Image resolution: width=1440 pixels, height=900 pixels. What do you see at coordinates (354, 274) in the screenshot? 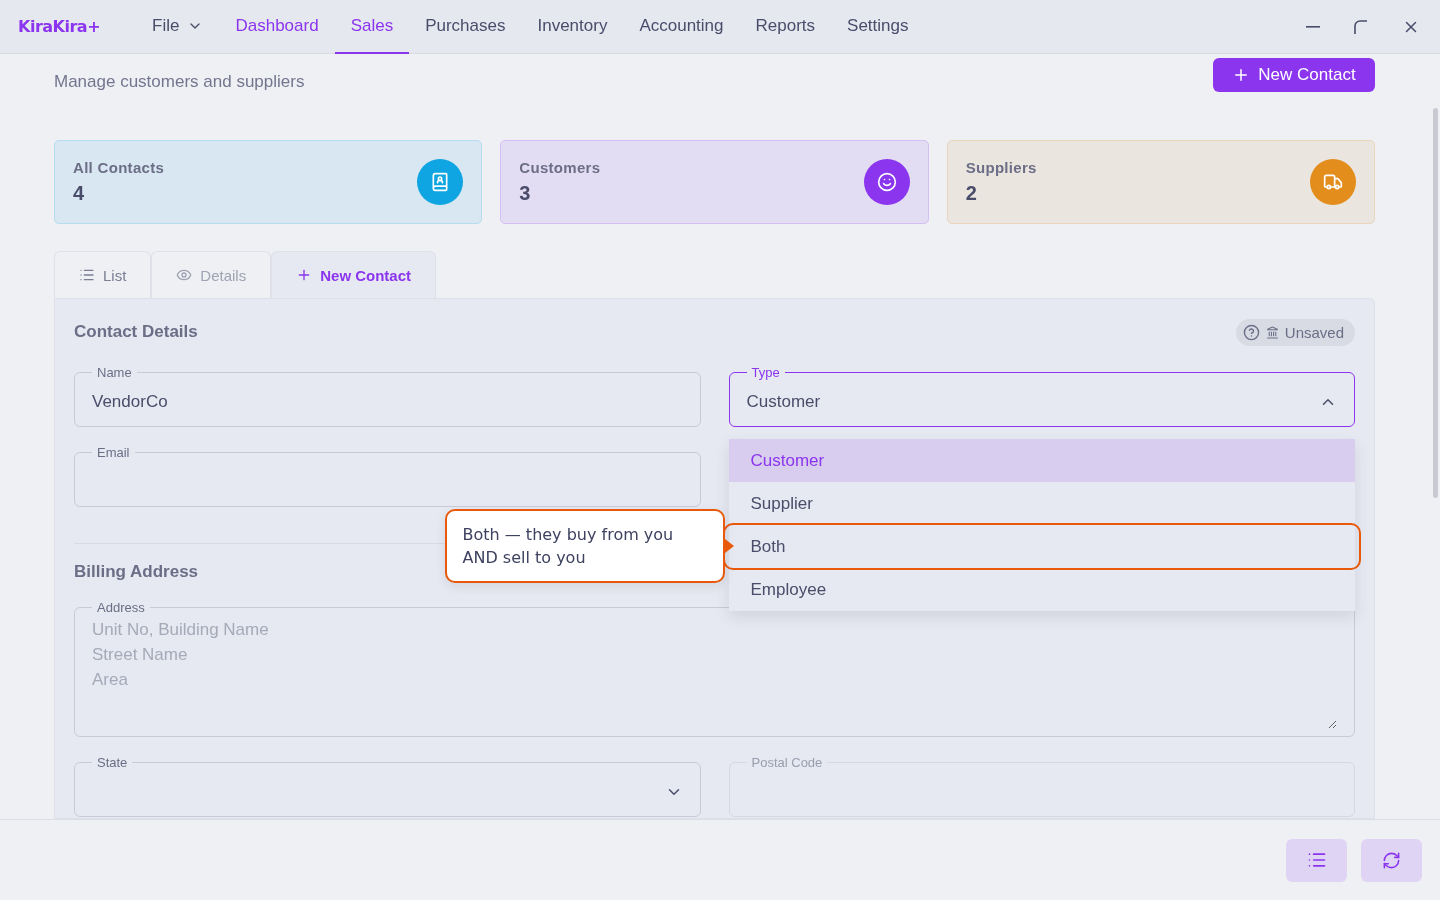
I see `tab: New Contact` at bounding box center [354, 274].